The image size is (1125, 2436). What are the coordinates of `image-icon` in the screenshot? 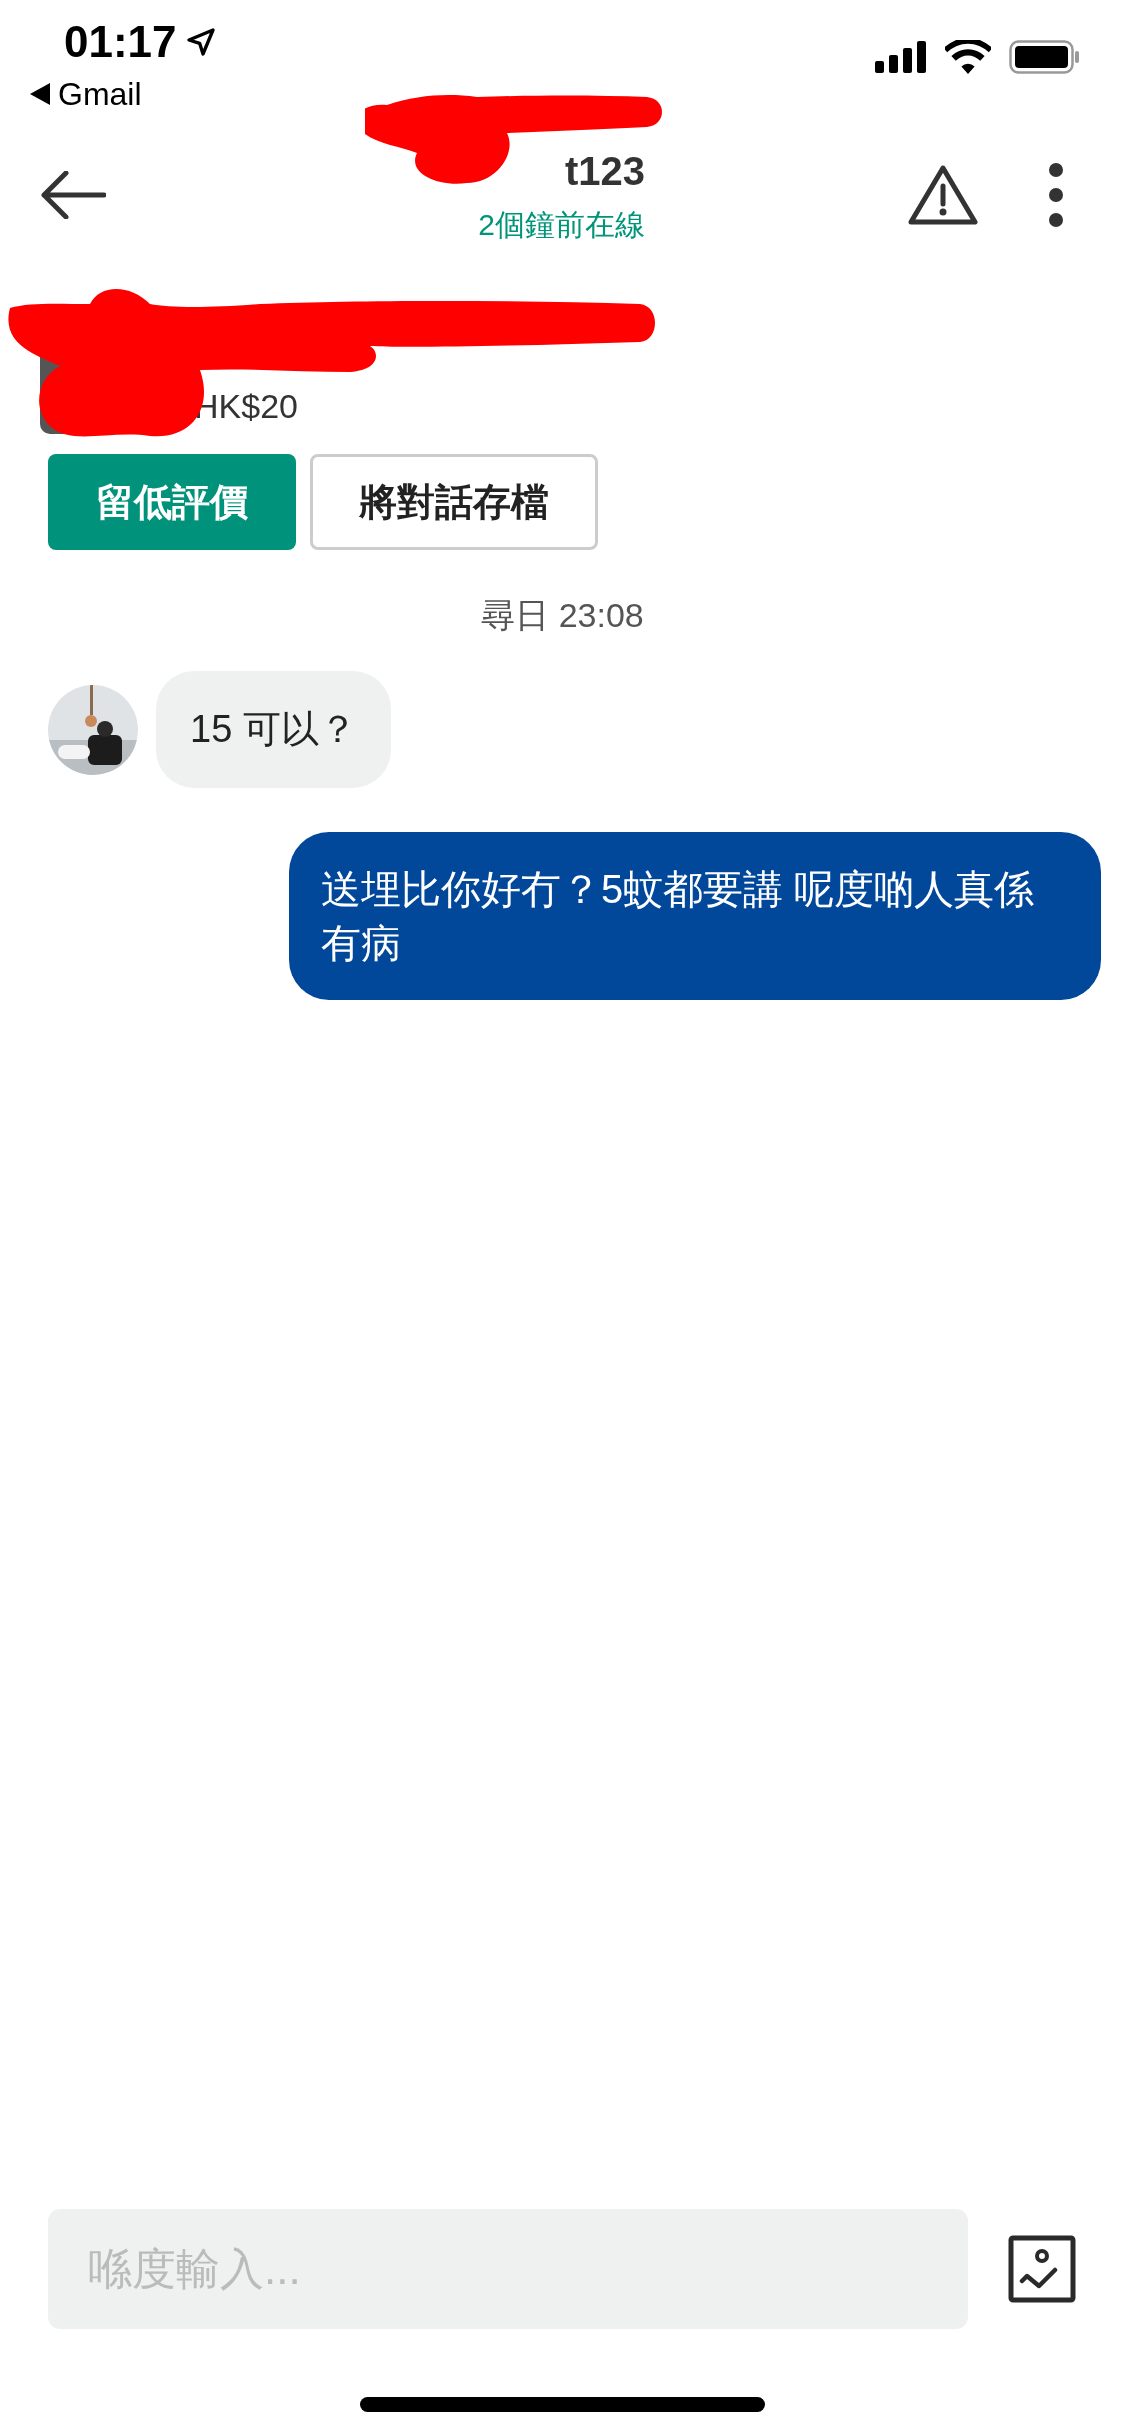 It's located at (1042, 2269).